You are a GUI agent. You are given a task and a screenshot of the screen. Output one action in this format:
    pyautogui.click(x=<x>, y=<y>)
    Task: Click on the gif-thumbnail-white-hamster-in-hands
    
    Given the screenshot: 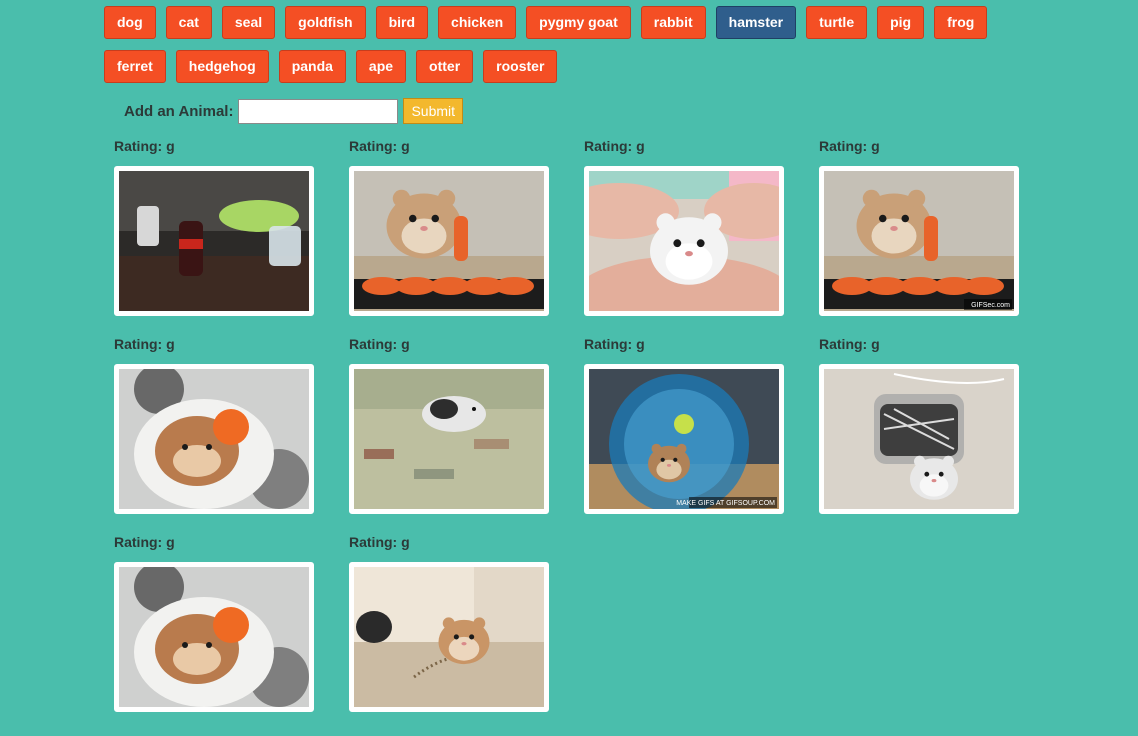 What is the action you would take?
    pyautogui.click(x=684, y=241)
    